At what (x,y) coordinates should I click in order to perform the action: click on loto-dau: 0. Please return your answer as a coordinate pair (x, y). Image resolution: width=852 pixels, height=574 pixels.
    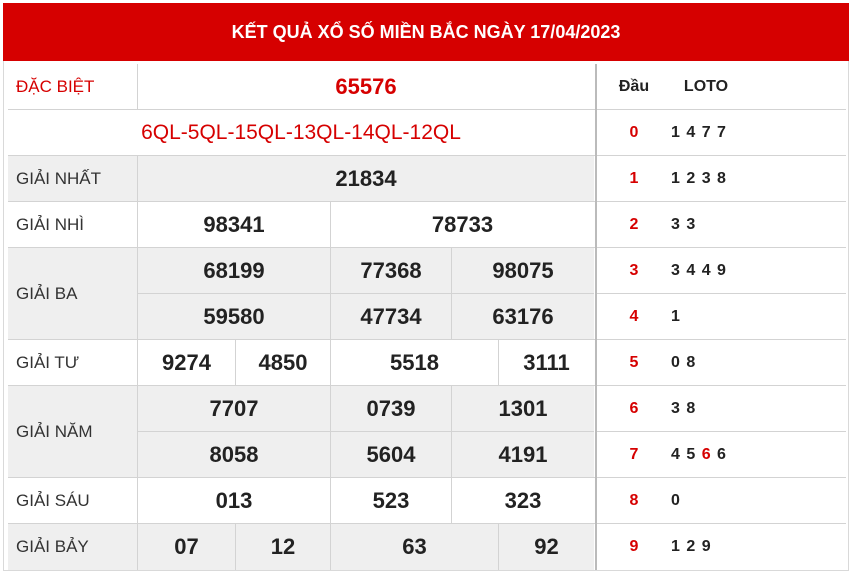
    Looking at the image, I should click on (634, 132).